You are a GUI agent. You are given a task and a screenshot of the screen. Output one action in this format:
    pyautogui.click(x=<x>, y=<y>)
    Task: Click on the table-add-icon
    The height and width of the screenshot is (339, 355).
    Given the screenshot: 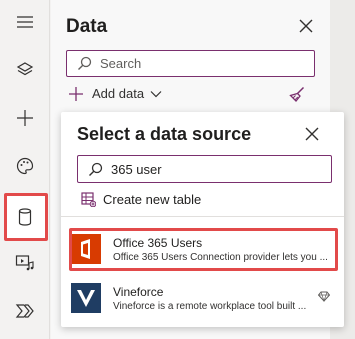 What is the action you would take?
    pyautogui.click(x=88, y=199)
    